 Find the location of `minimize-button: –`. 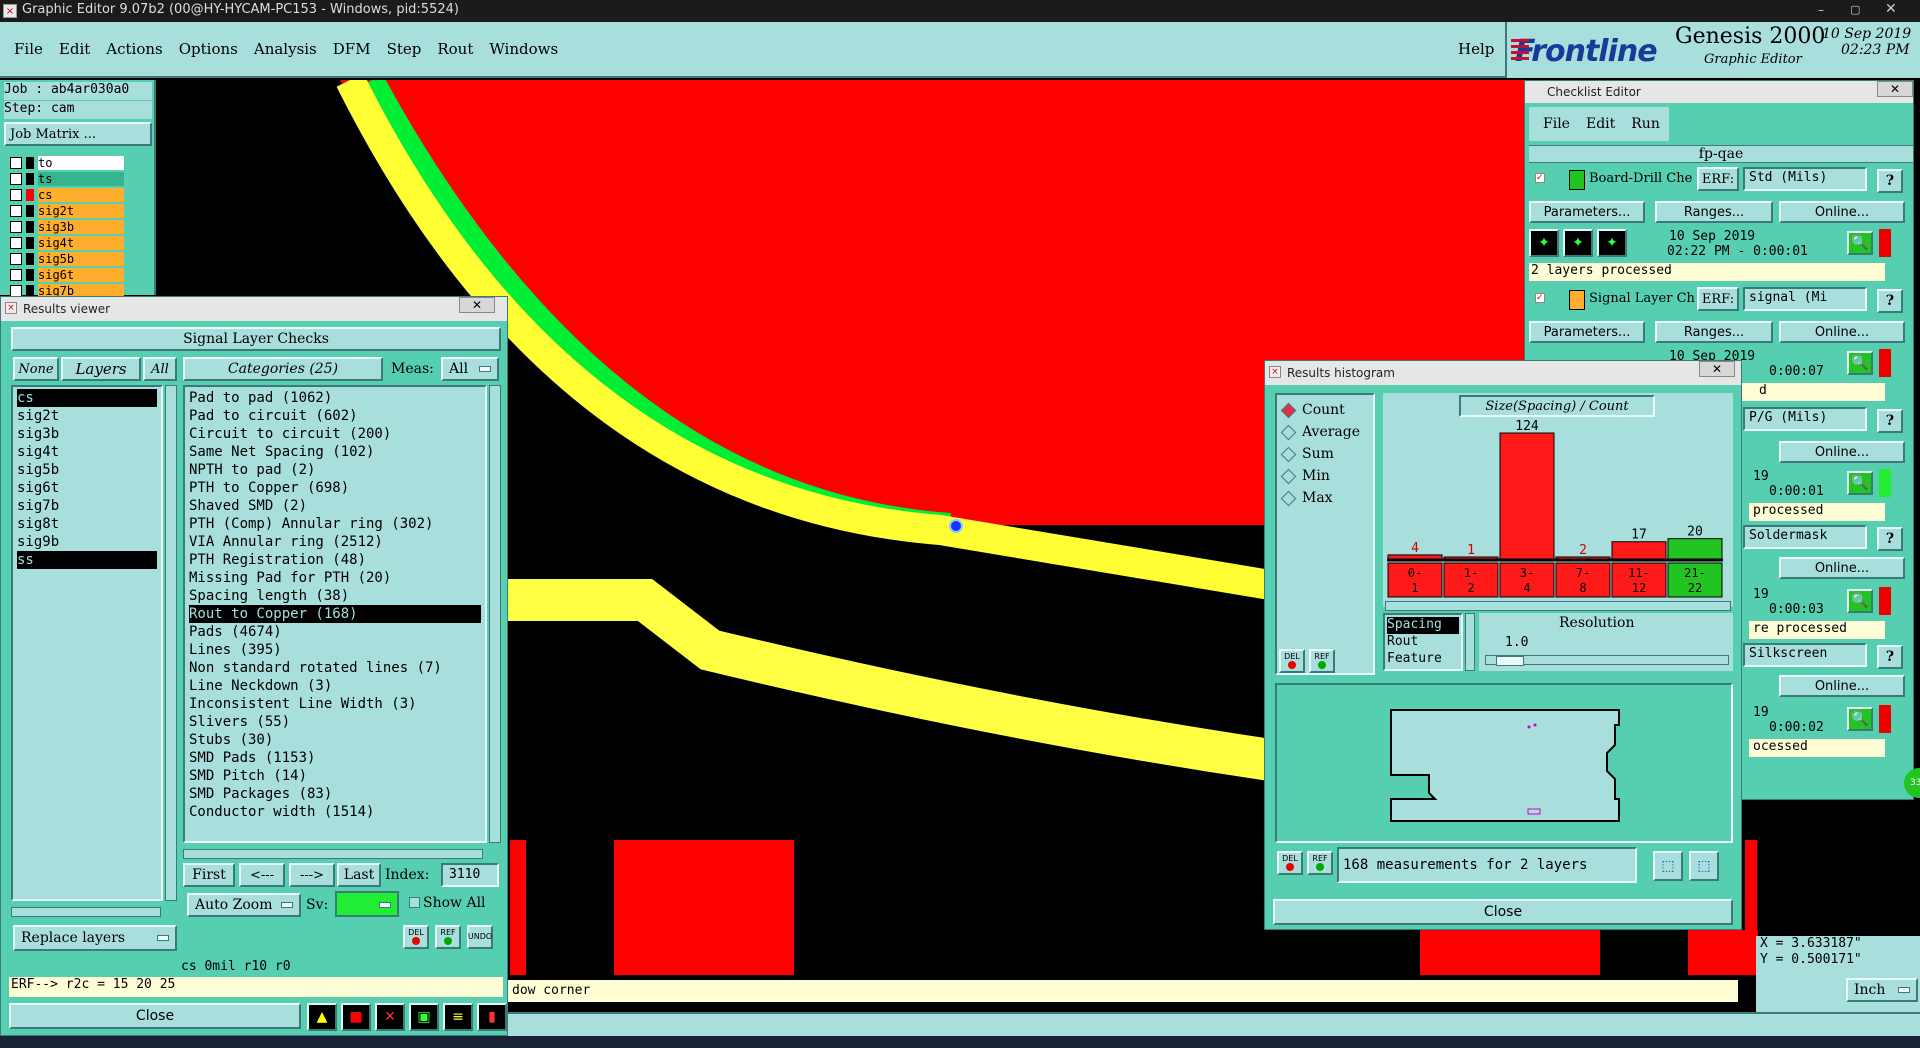

minimize-button: – is located at coordinates (1826, 10).